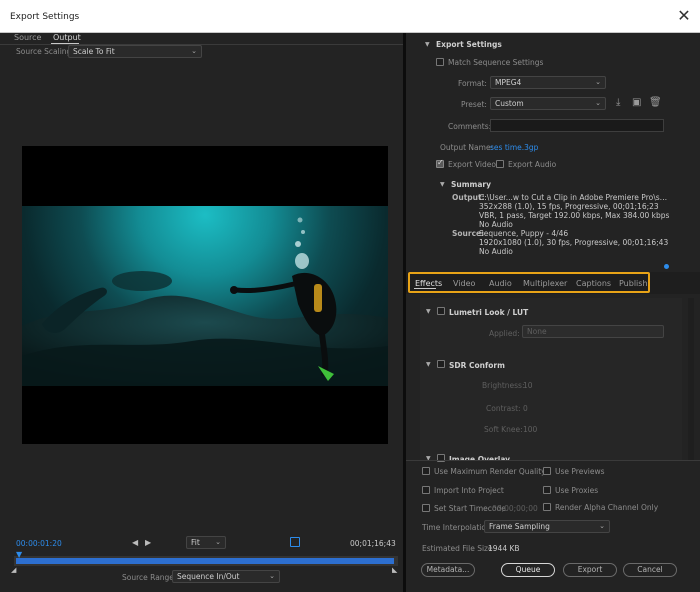 Image resolution: width=700 pixels, height=592 pixels. Describe the element at coordinates (528, 570) in the screenshot. I see `queue-button: Queue` at that location.